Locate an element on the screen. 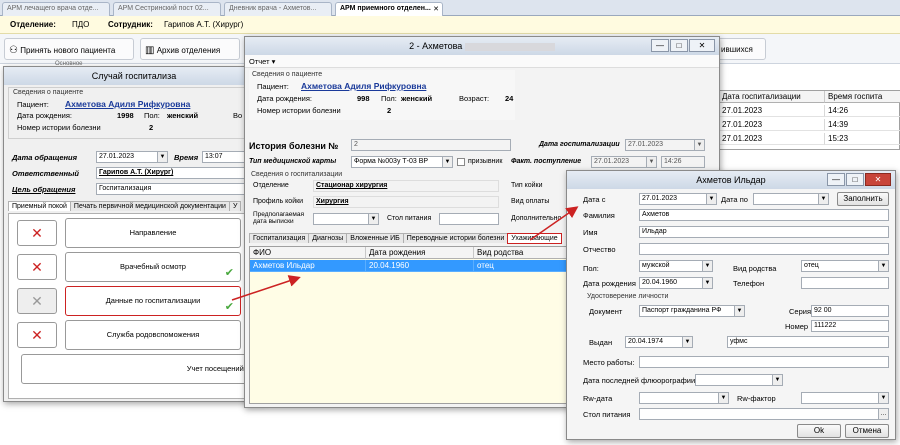 Image resolution: width=900 pixels, height=445 pixels. tab-hospitalization: Госпитализация is located at coordinates (279, 238).